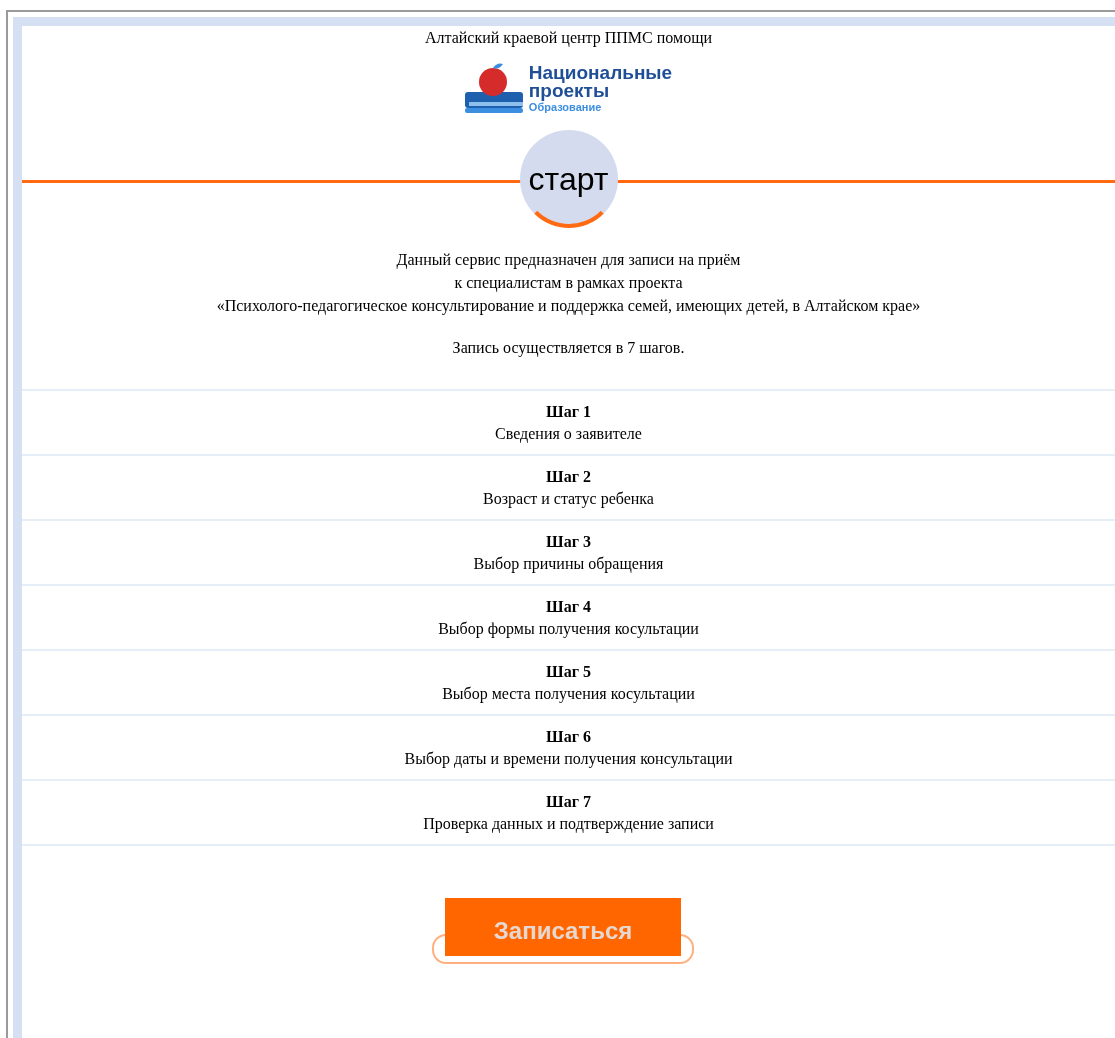 This screenshot has width=1115, height=1038. What do you see at coordinates (568, 434) in the screenshot?
I see `step-description: Сведения о заявителе` at bounding box center [568, 434].